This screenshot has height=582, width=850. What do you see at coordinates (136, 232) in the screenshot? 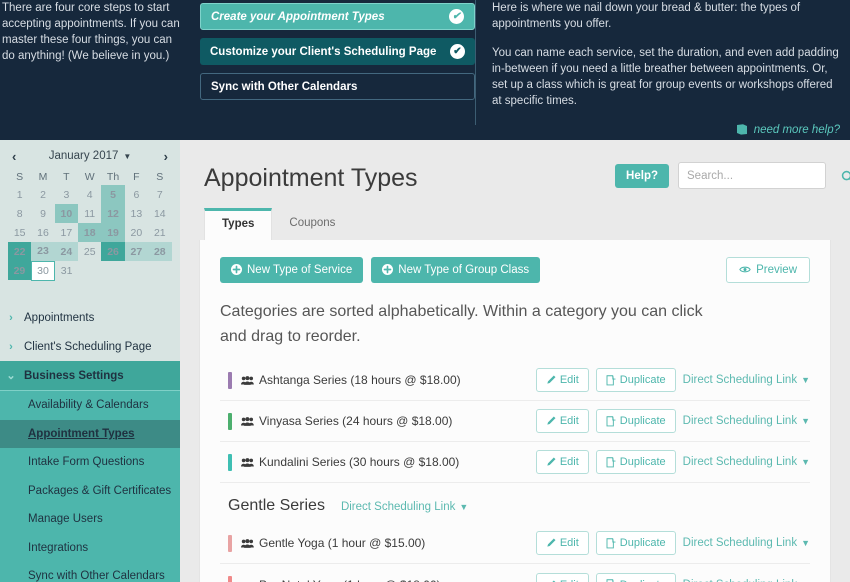
I see `calendar-day-cell: 20` at bounding box center [136, 232].